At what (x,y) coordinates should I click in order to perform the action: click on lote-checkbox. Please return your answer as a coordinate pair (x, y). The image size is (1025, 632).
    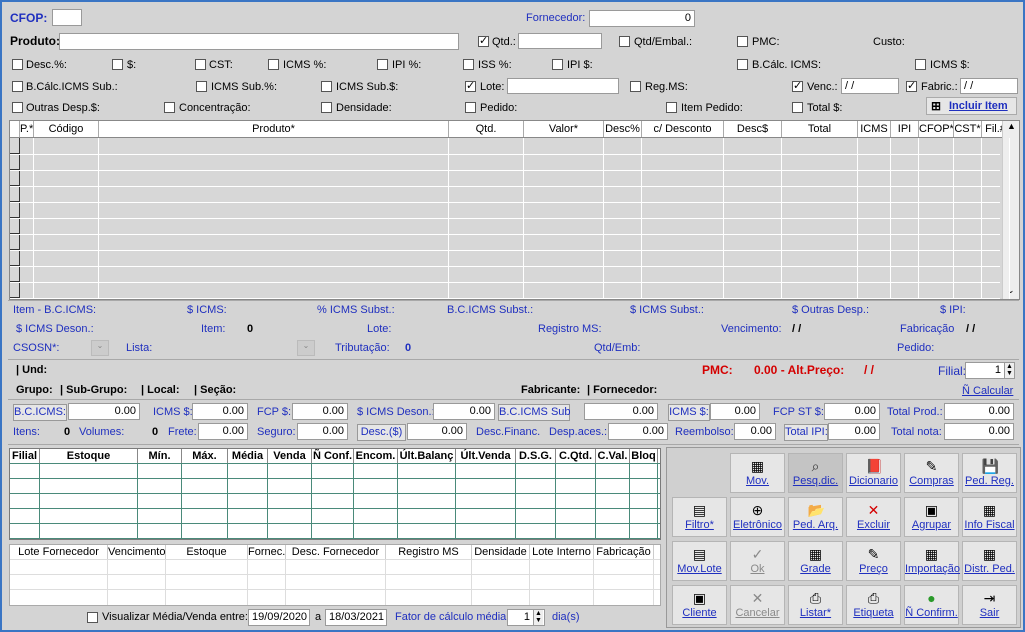
    Looking at the image, I should click on (470, 85).